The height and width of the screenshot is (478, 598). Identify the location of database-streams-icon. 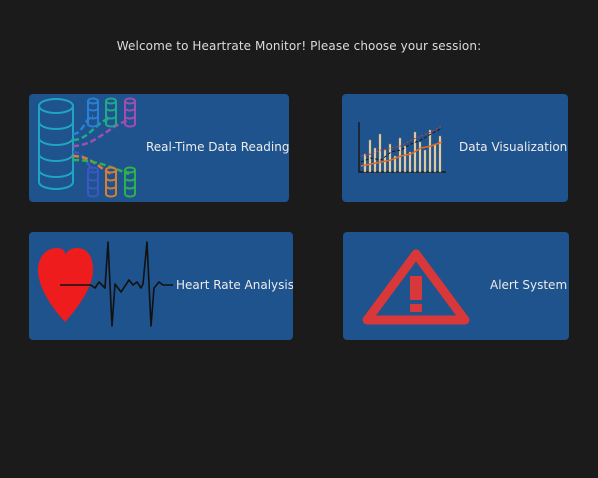
(87, 147).